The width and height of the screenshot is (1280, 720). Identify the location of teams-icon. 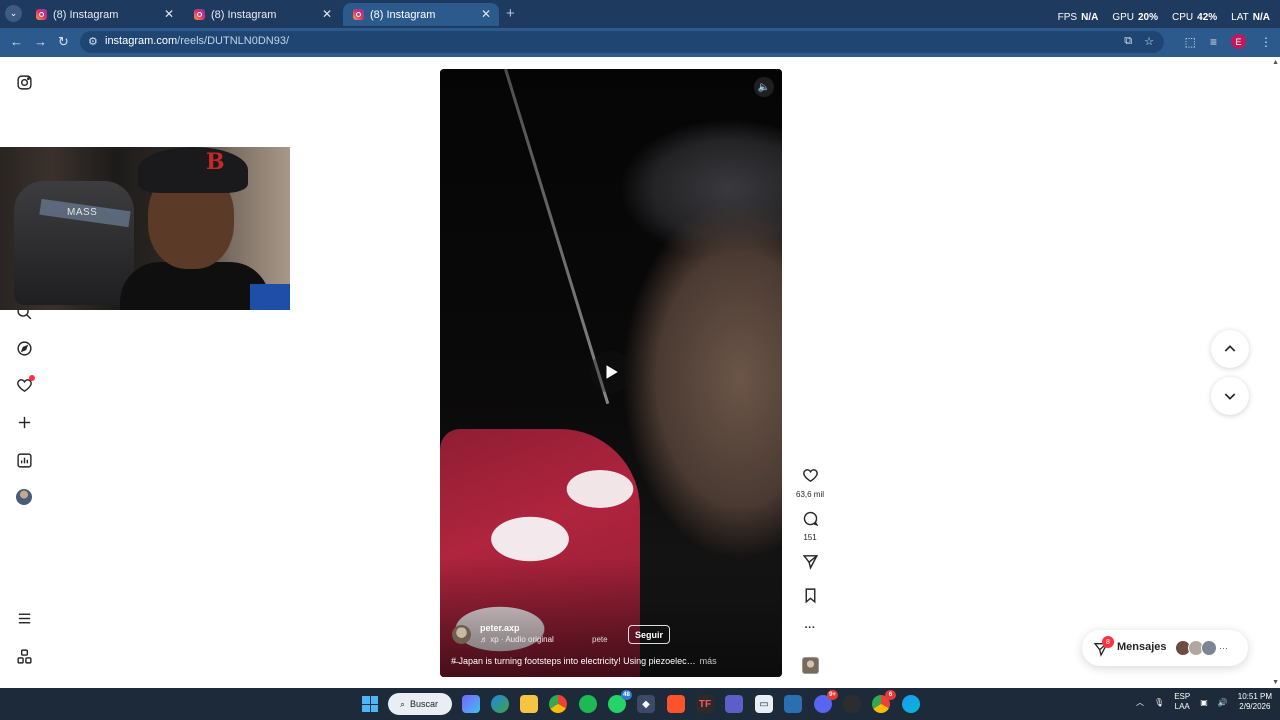
(734, 704).